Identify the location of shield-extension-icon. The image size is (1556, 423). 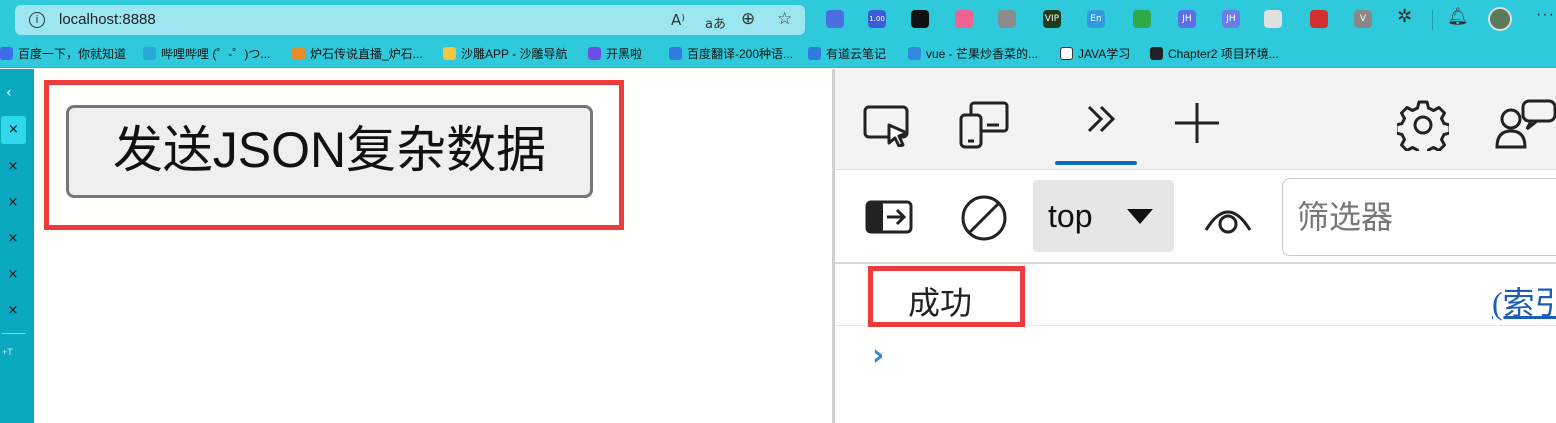
(1142, 19).